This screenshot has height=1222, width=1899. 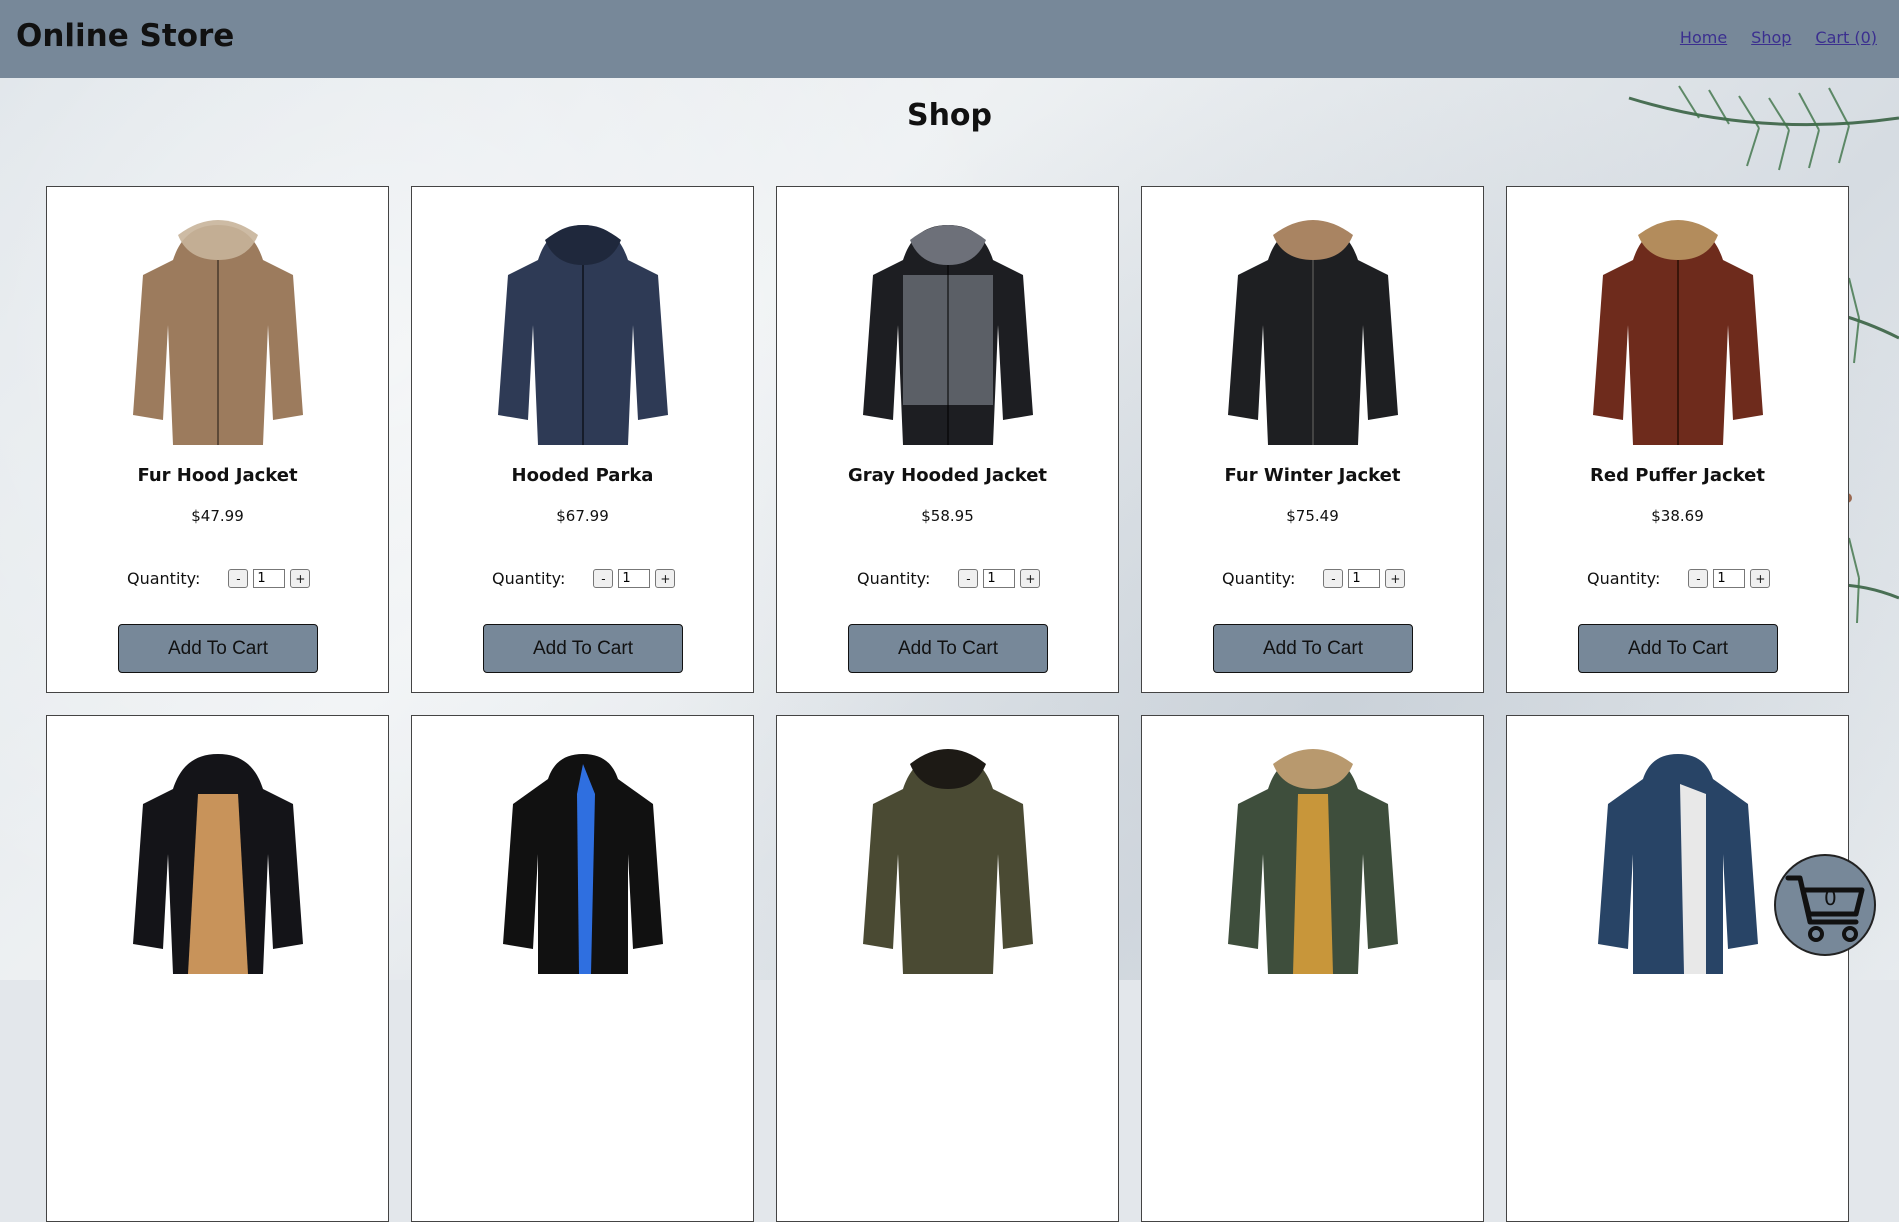 What do you see at coordinates (217, 516) in the screenshot?
I see `product-price: $47.99` at bounding box center [217, 516].